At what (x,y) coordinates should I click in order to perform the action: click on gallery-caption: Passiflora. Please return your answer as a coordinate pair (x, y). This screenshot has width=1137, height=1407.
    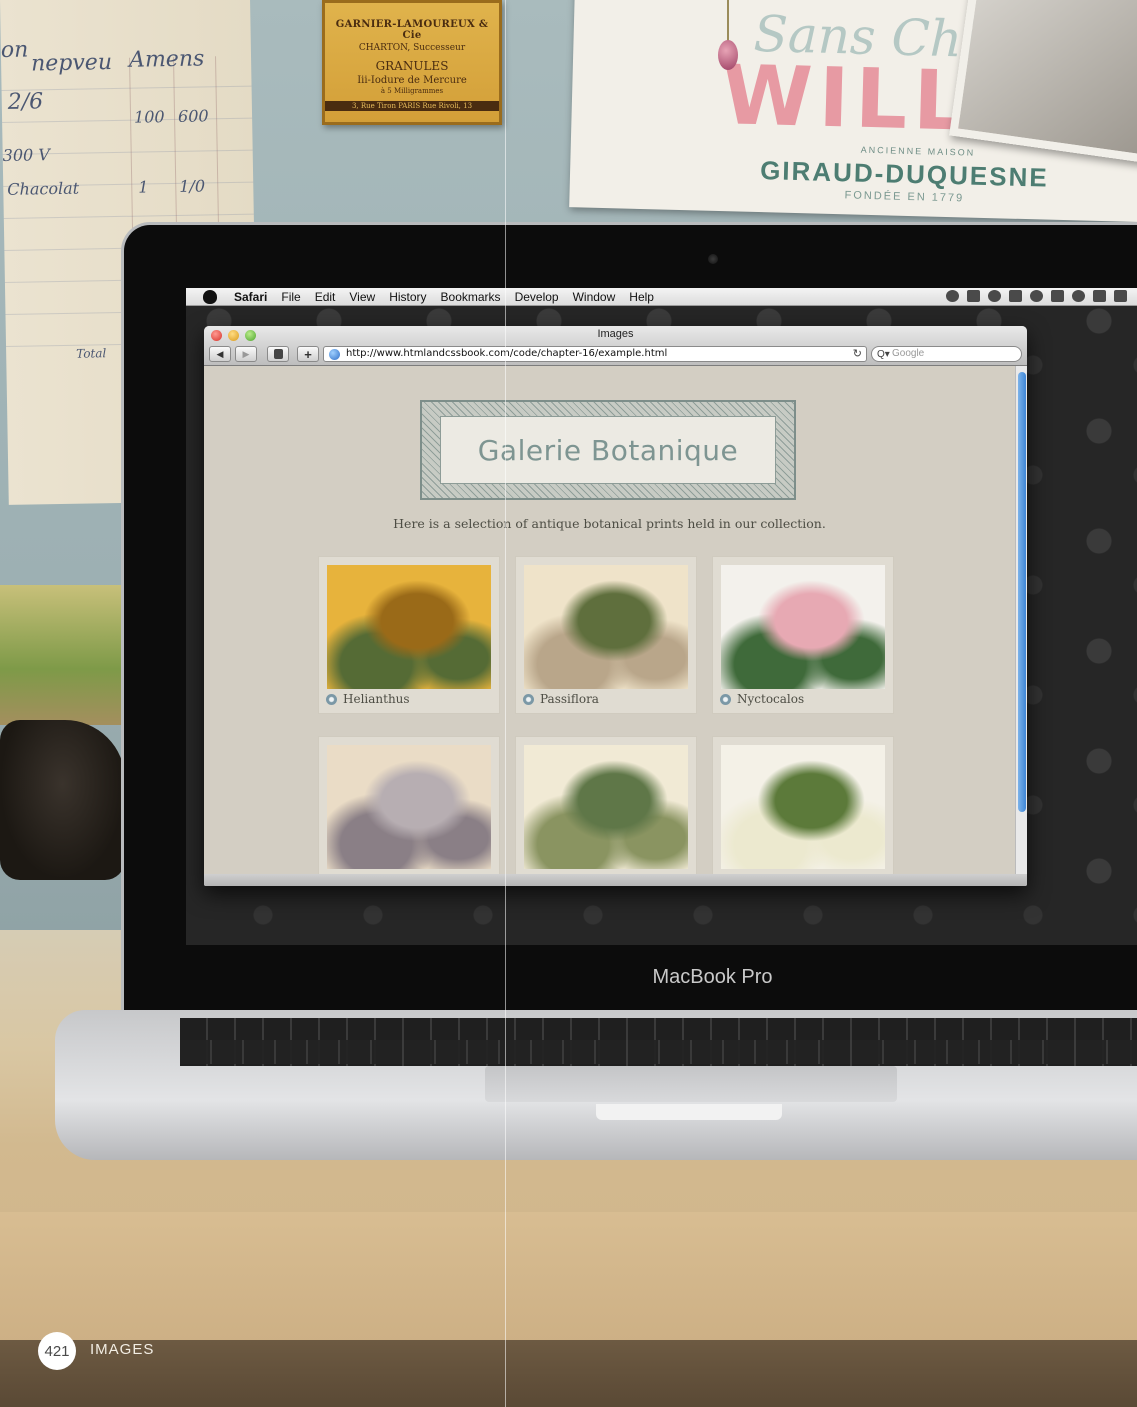
    Looking at the image, I should click on (561, 699).